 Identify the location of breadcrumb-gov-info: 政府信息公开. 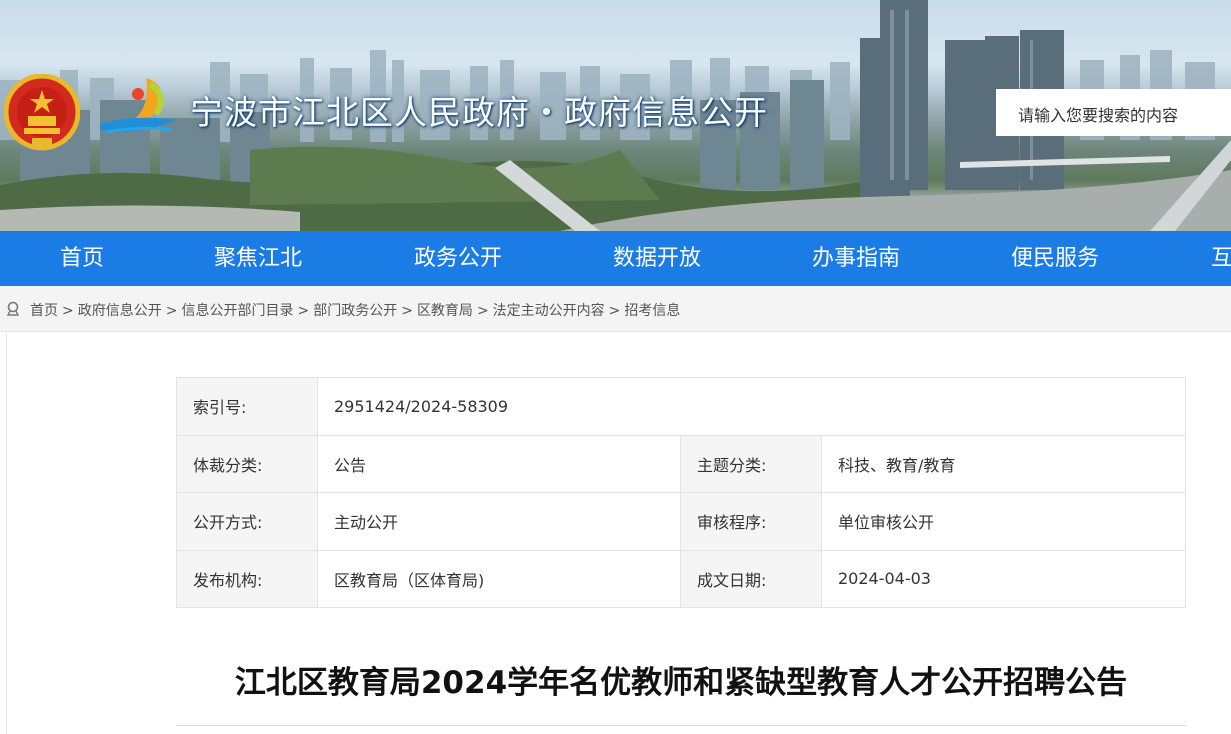
(120, 311).